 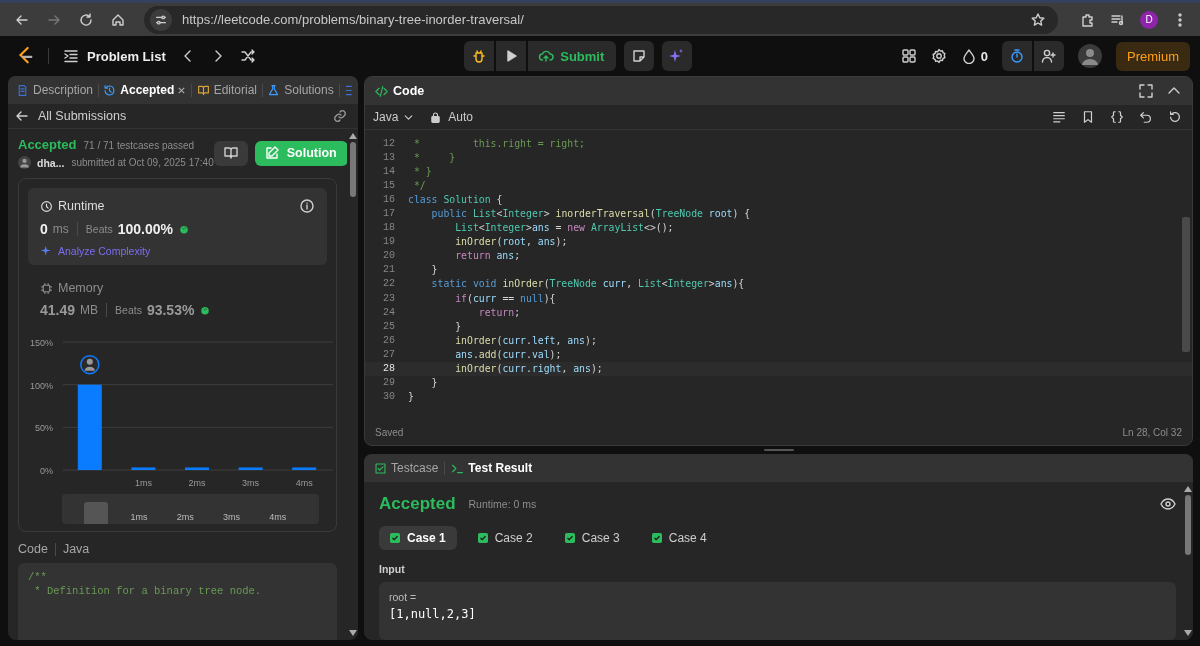 I want to click on memory-title: Memory, so click(x=81, y=288).